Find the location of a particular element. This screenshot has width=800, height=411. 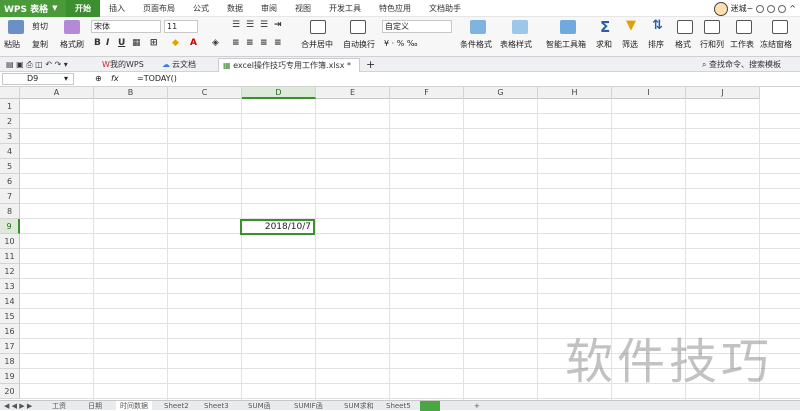

sort-button: 排序 is located at coordinates (656, 44).